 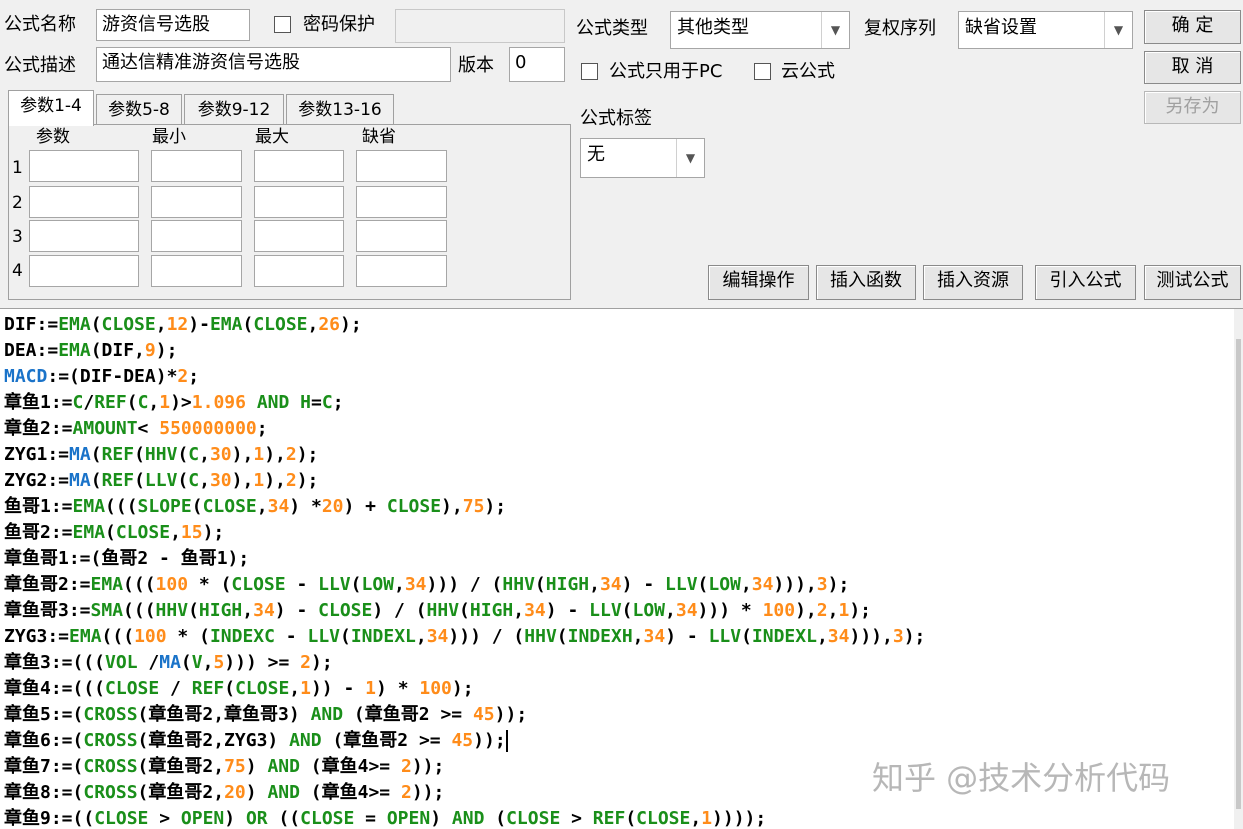 What do you see at coordinates (714, 610) in the screenshot?
I see `code-token: )))` at bounding box center [714, 610].